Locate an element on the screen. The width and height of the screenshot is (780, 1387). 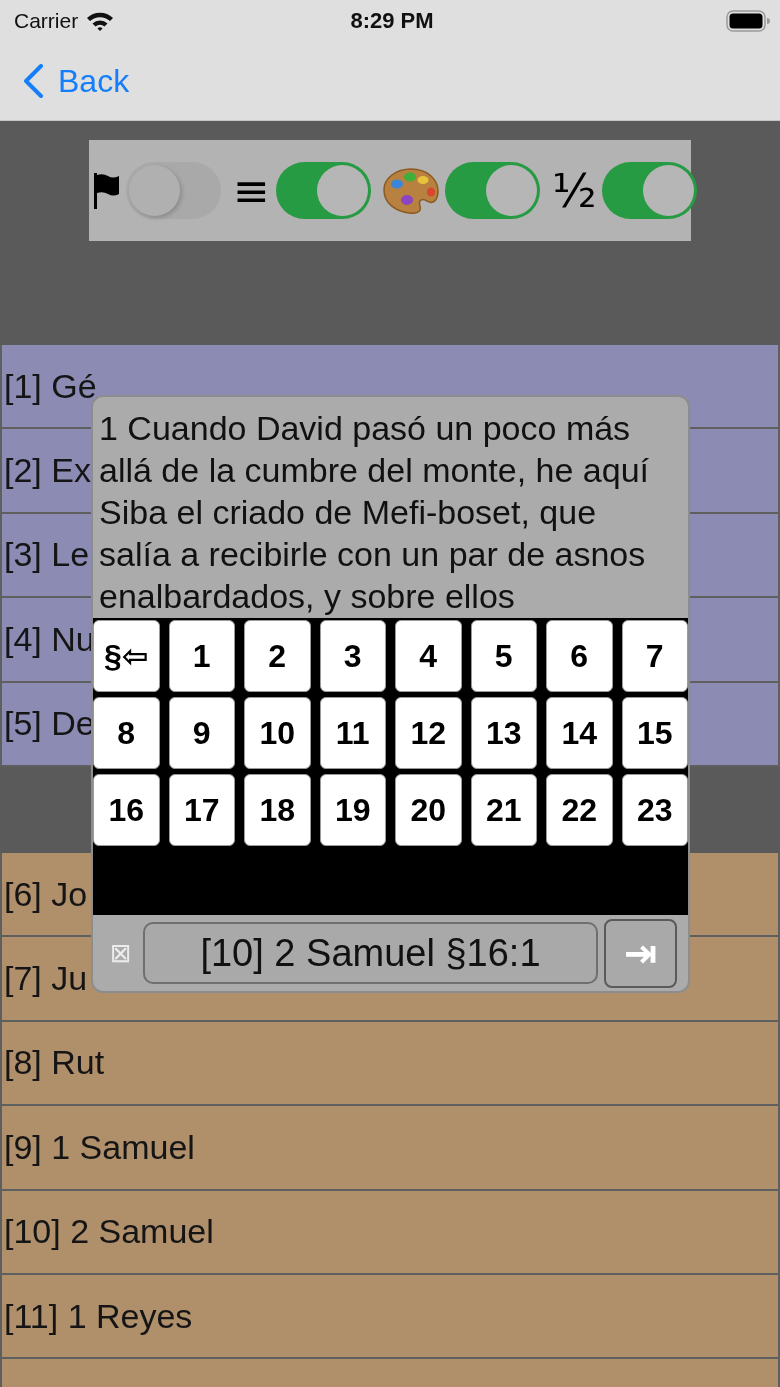
key-button: 23 is located at coordinates (654, 810).